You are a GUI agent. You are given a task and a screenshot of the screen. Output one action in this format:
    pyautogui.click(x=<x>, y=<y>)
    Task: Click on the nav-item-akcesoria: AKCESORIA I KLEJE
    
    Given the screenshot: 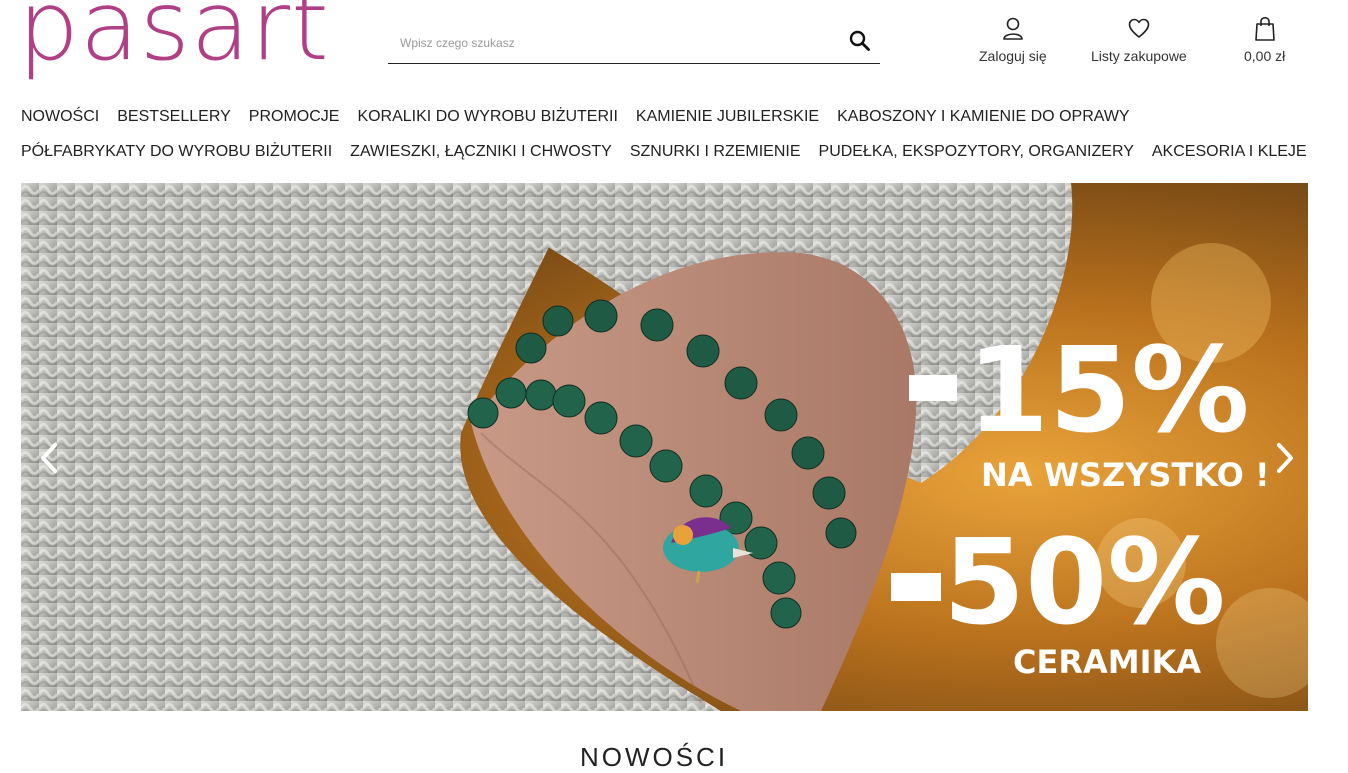 What is the action you would take?
    pyautogui.click(x=1229, y=152)
    